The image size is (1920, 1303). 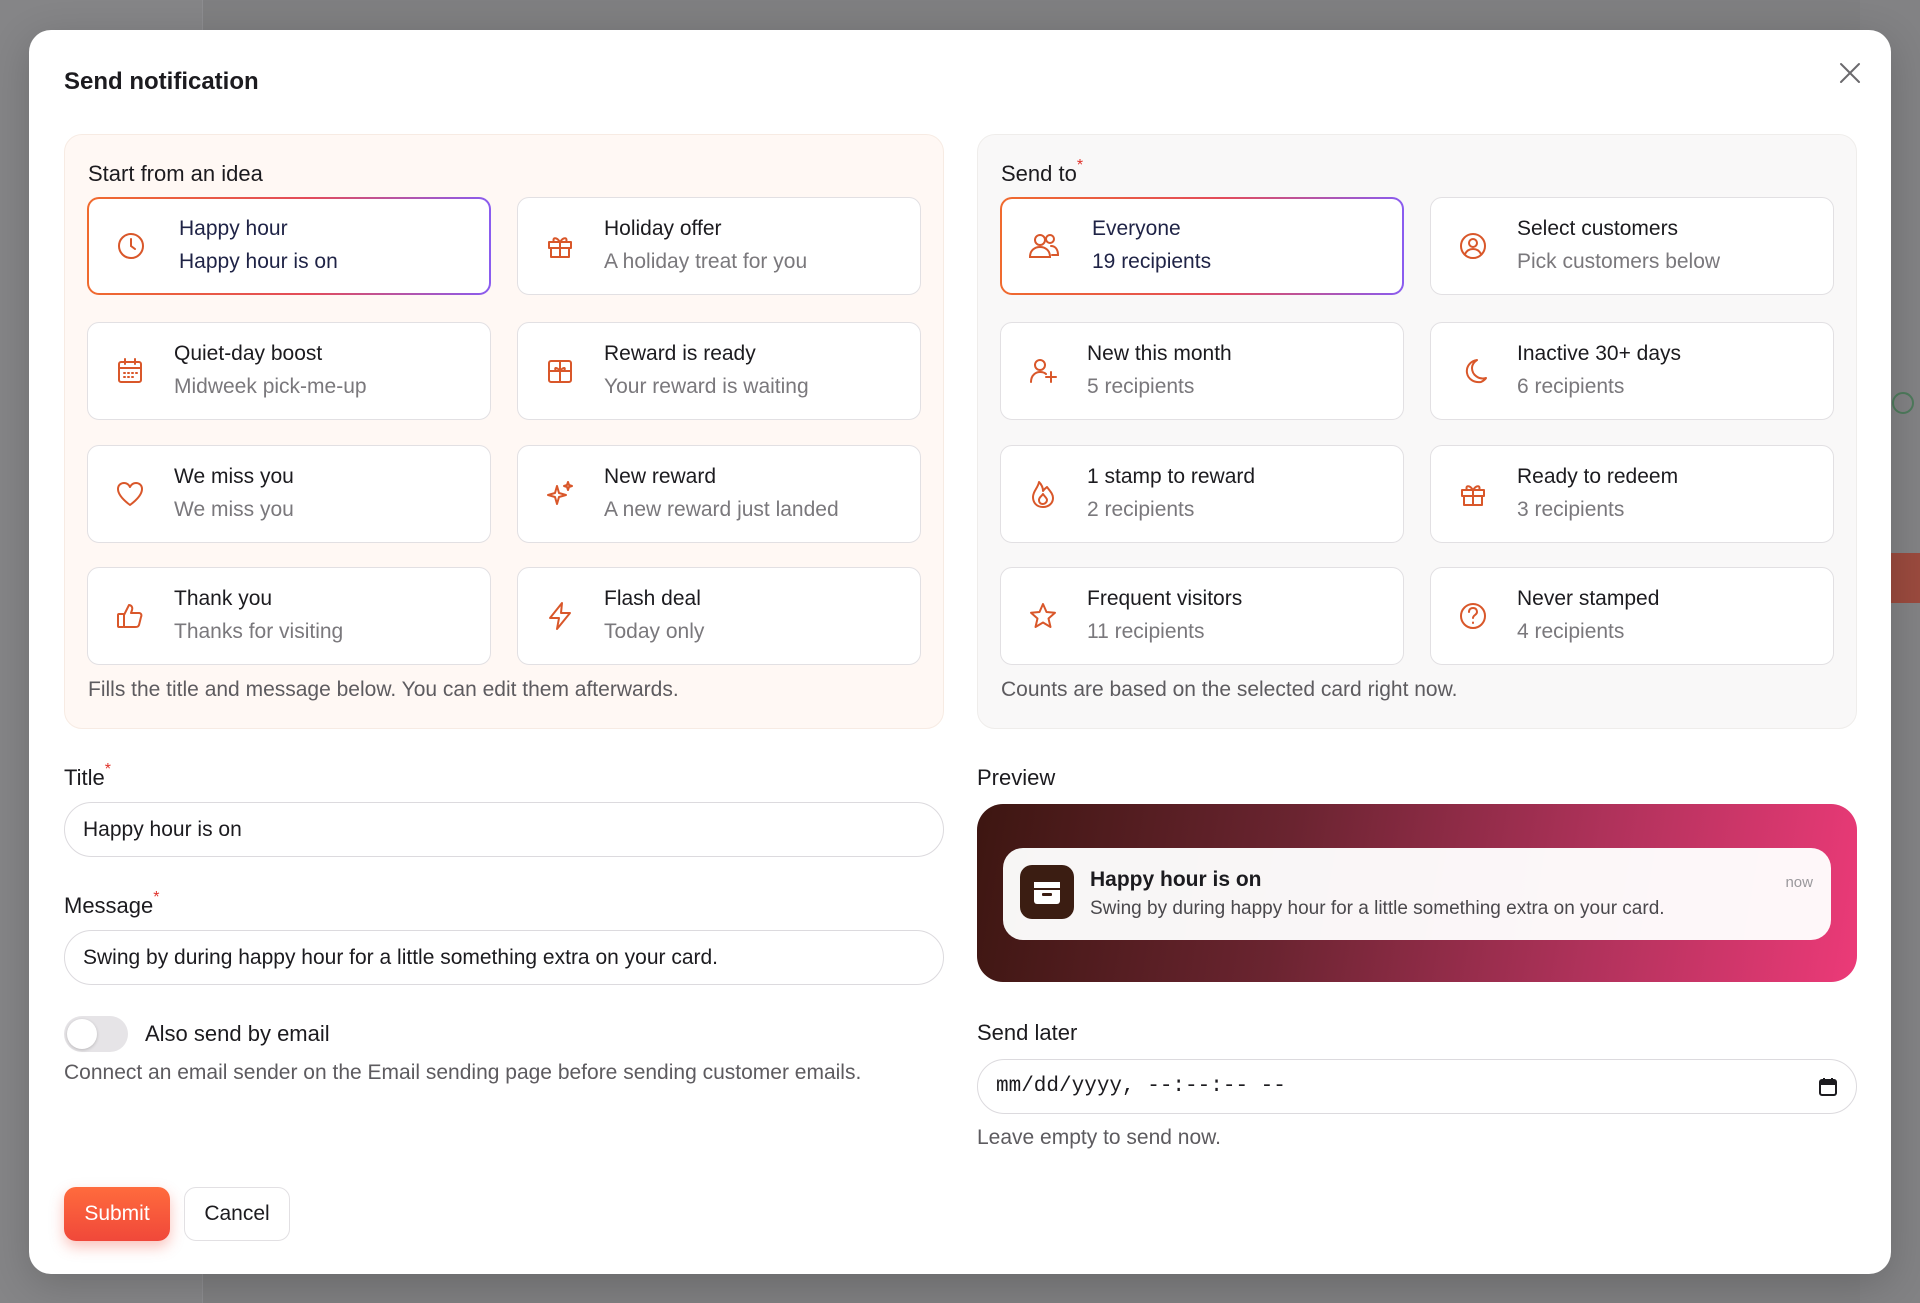 What do you see at coordinates (1632, 616) in the screenshot?
I see `audience-card-never-stamped: Never stamped 4 recipients` at bounding box center [1632, 616].